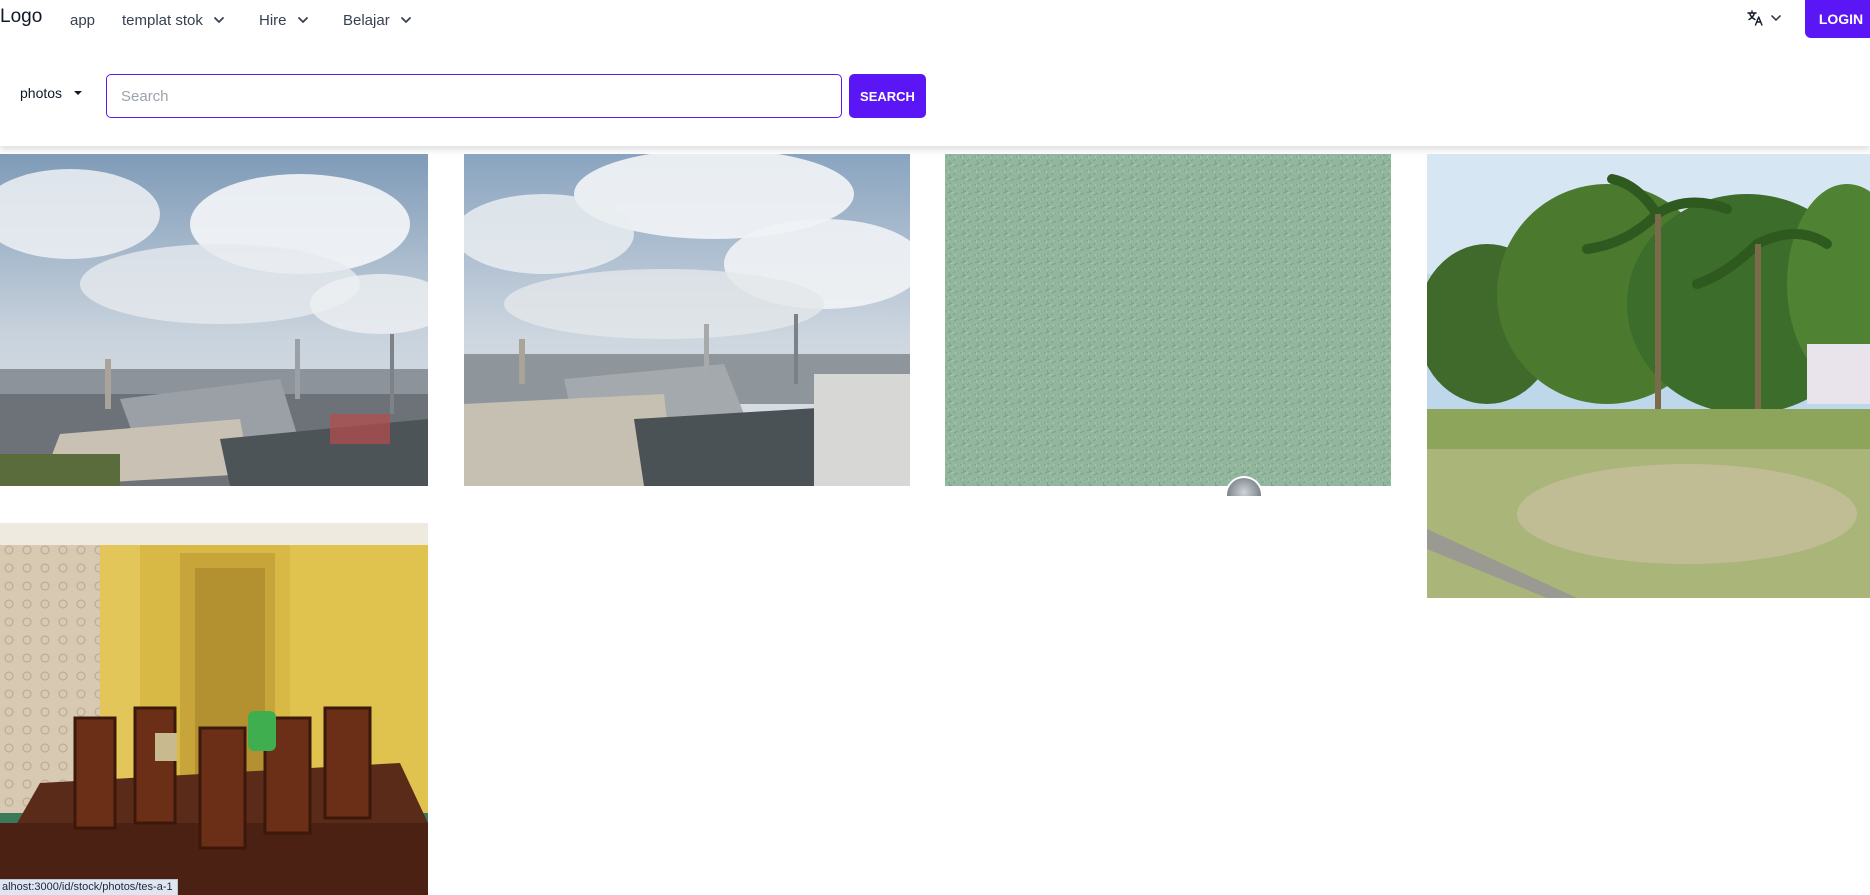  Describe the element at coordinates (935, 95) in the screenshot. I see `search-panel: photos SEARCH` at that location.